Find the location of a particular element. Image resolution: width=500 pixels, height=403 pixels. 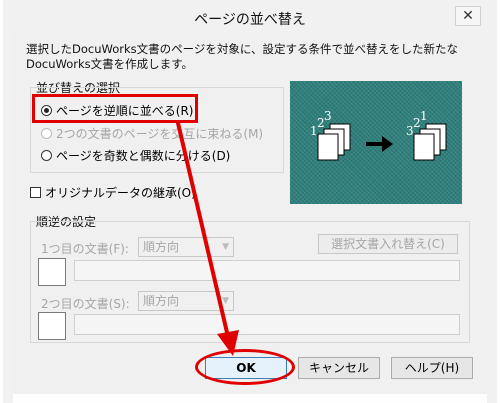

annotation-arrow is located at coordinates (207, 238).